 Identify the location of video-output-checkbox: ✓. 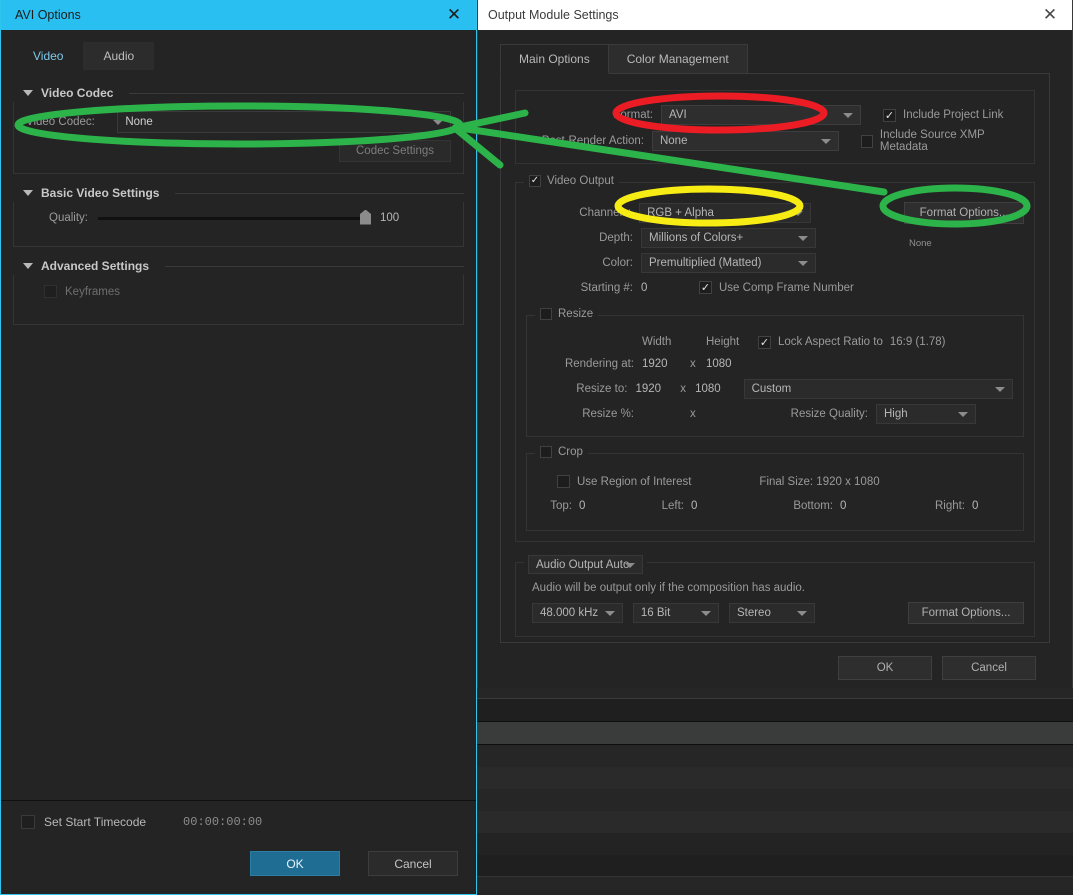
(535, 181).